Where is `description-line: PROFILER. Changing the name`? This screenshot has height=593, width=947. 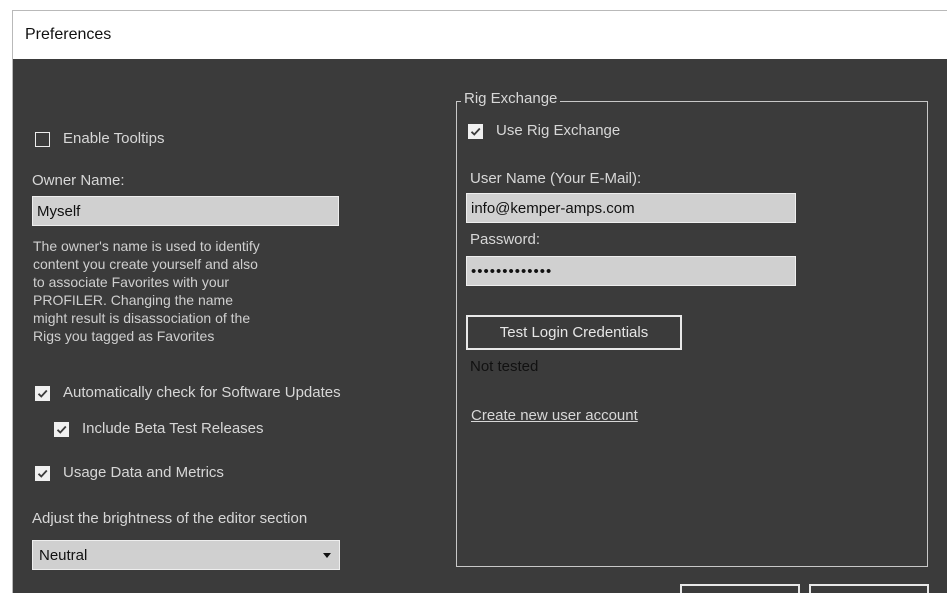 description-line: PROFILER. Changing the name is located at coordinates (133, 300).